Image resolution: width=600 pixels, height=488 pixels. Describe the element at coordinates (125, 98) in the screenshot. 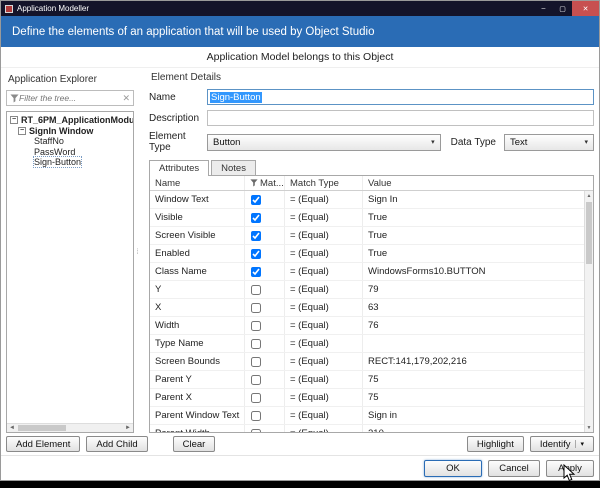

I see `filter-clear-icon: ✕` at that location.